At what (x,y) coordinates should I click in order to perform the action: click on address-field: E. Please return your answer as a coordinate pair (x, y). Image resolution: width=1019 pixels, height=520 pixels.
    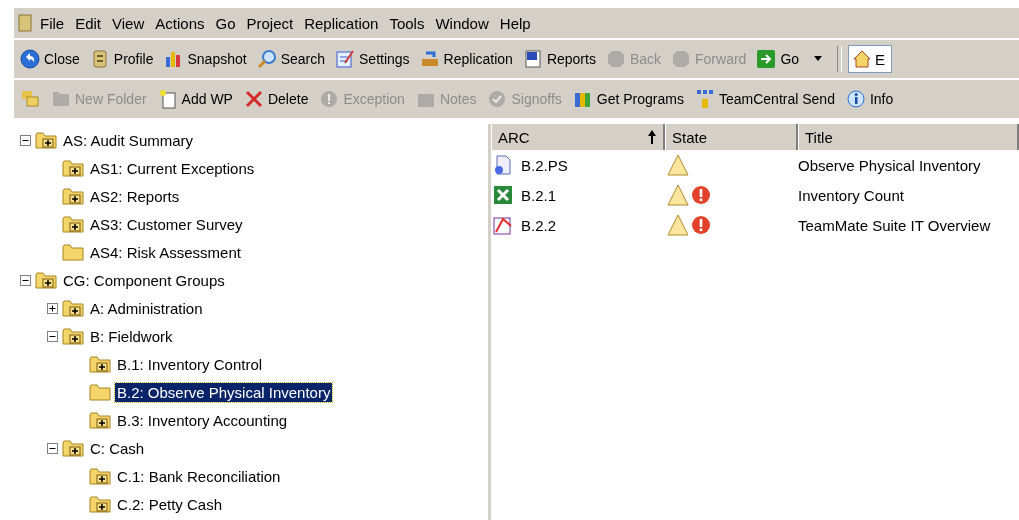
    Looking at the image, I should click on (870, 59).